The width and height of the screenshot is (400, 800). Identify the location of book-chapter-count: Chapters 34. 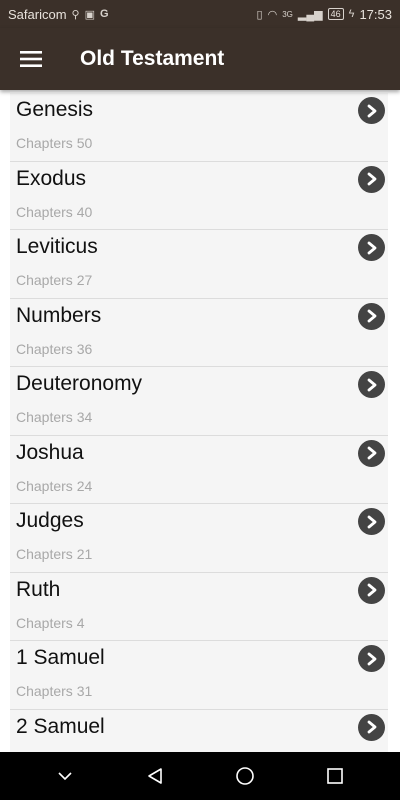
(54, 417).